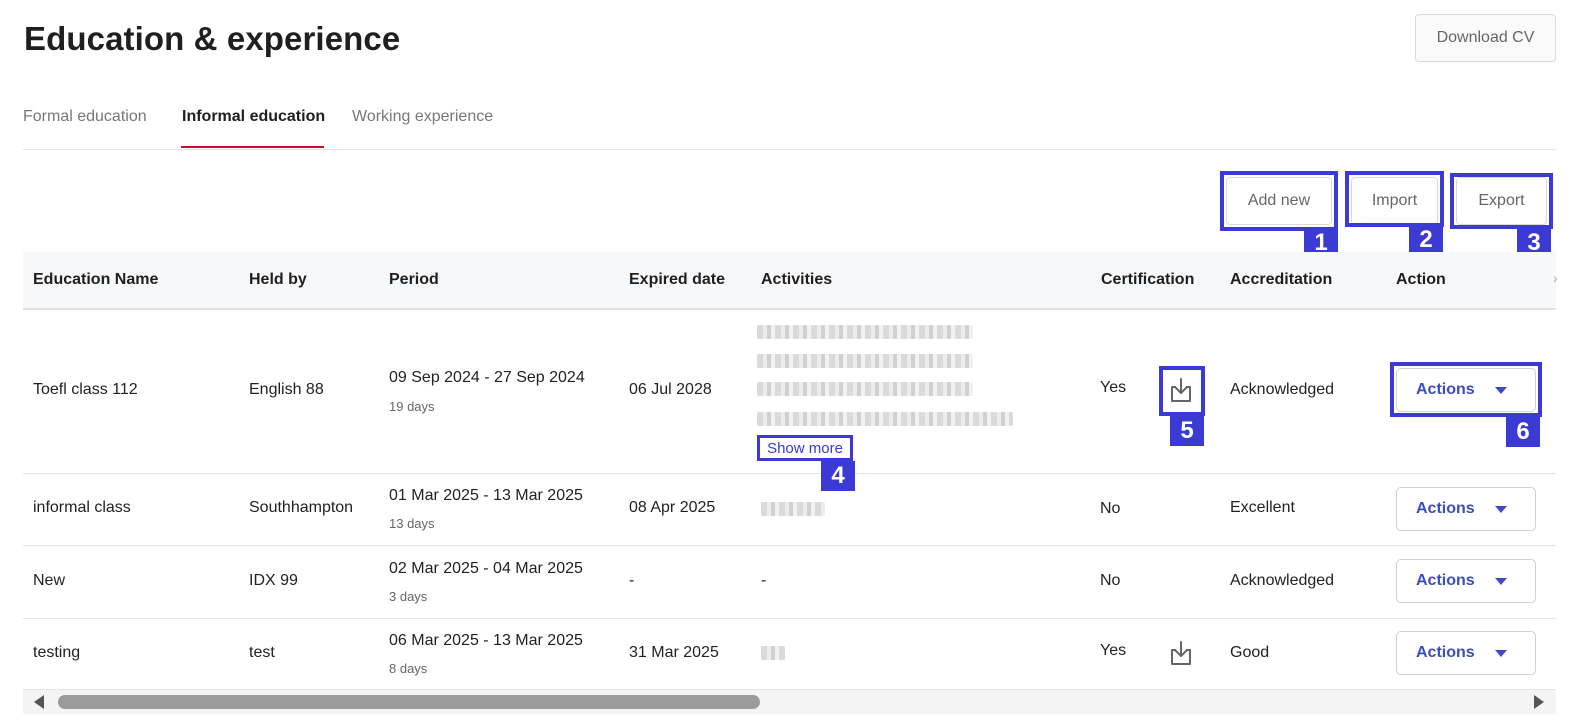  I want to click on education-name: testing, so click(57, 652).